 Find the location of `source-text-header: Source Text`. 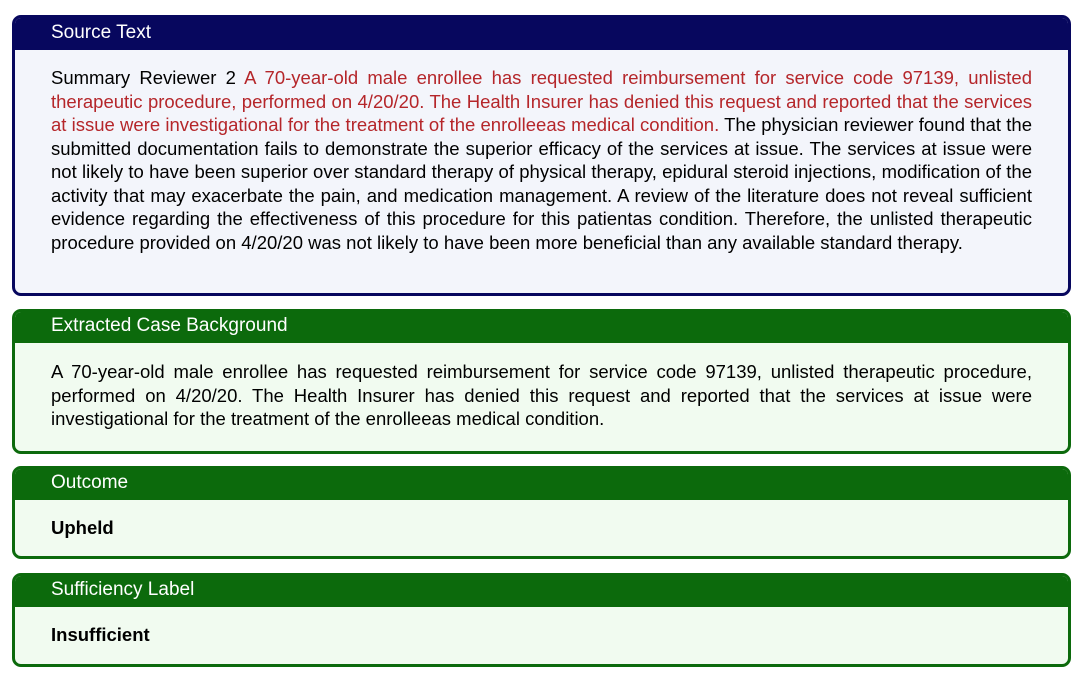

source-text-header: Source Text is located at coordinates (541, 34).